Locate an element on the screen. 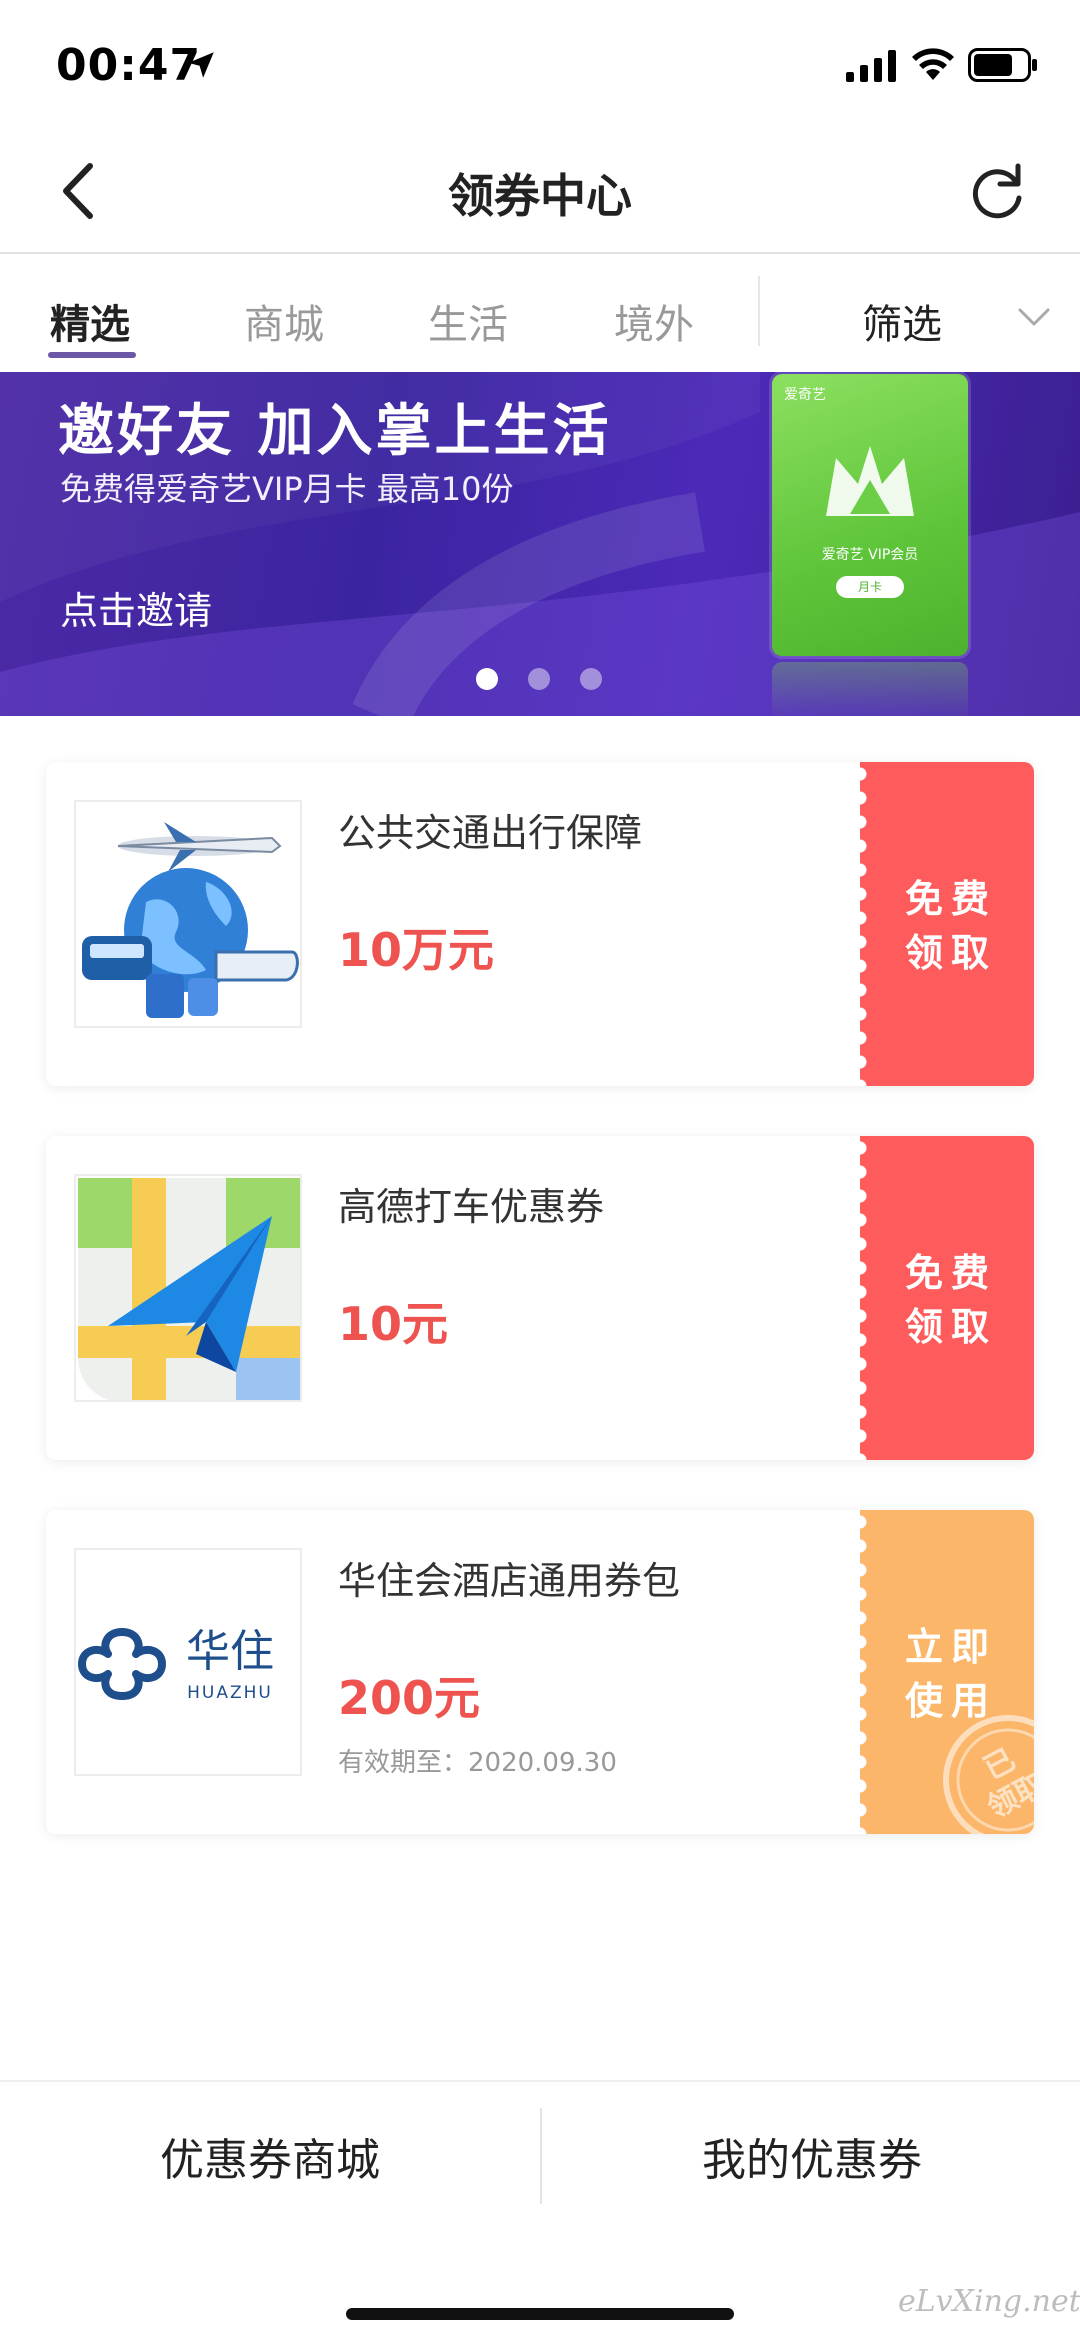  vip-card-reflection is located at coordinates (870, 689).